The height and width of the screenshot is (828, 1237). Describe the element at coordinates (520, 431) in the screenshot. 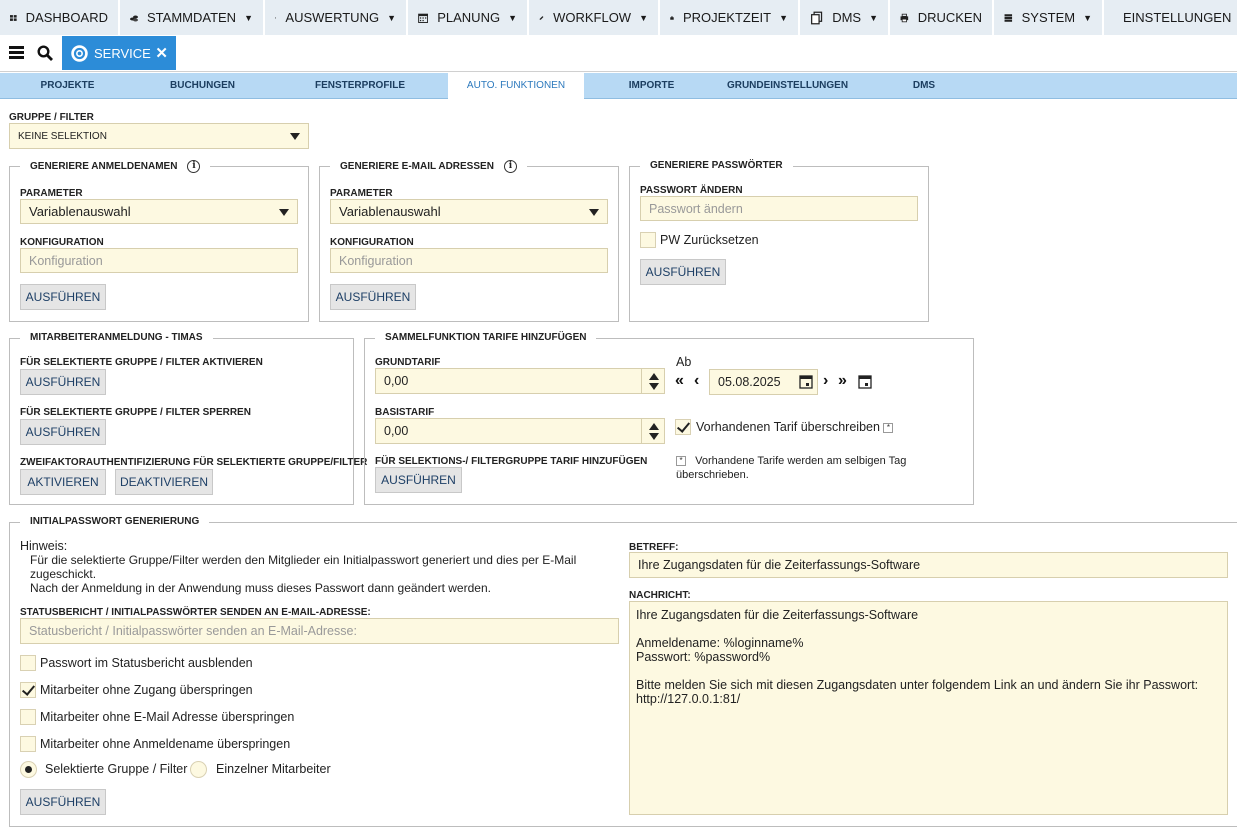

I see `basistarif-input: 0,00` at that location.